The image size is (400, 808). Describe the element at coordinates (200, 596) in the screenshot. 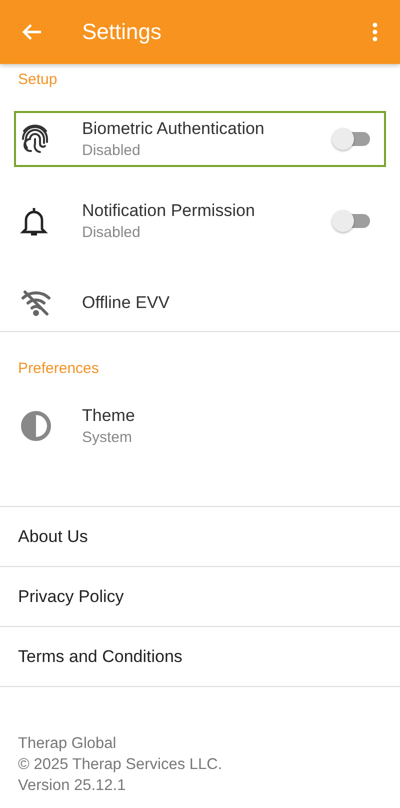

I see `menu-link: Privacy Policy` at that location.